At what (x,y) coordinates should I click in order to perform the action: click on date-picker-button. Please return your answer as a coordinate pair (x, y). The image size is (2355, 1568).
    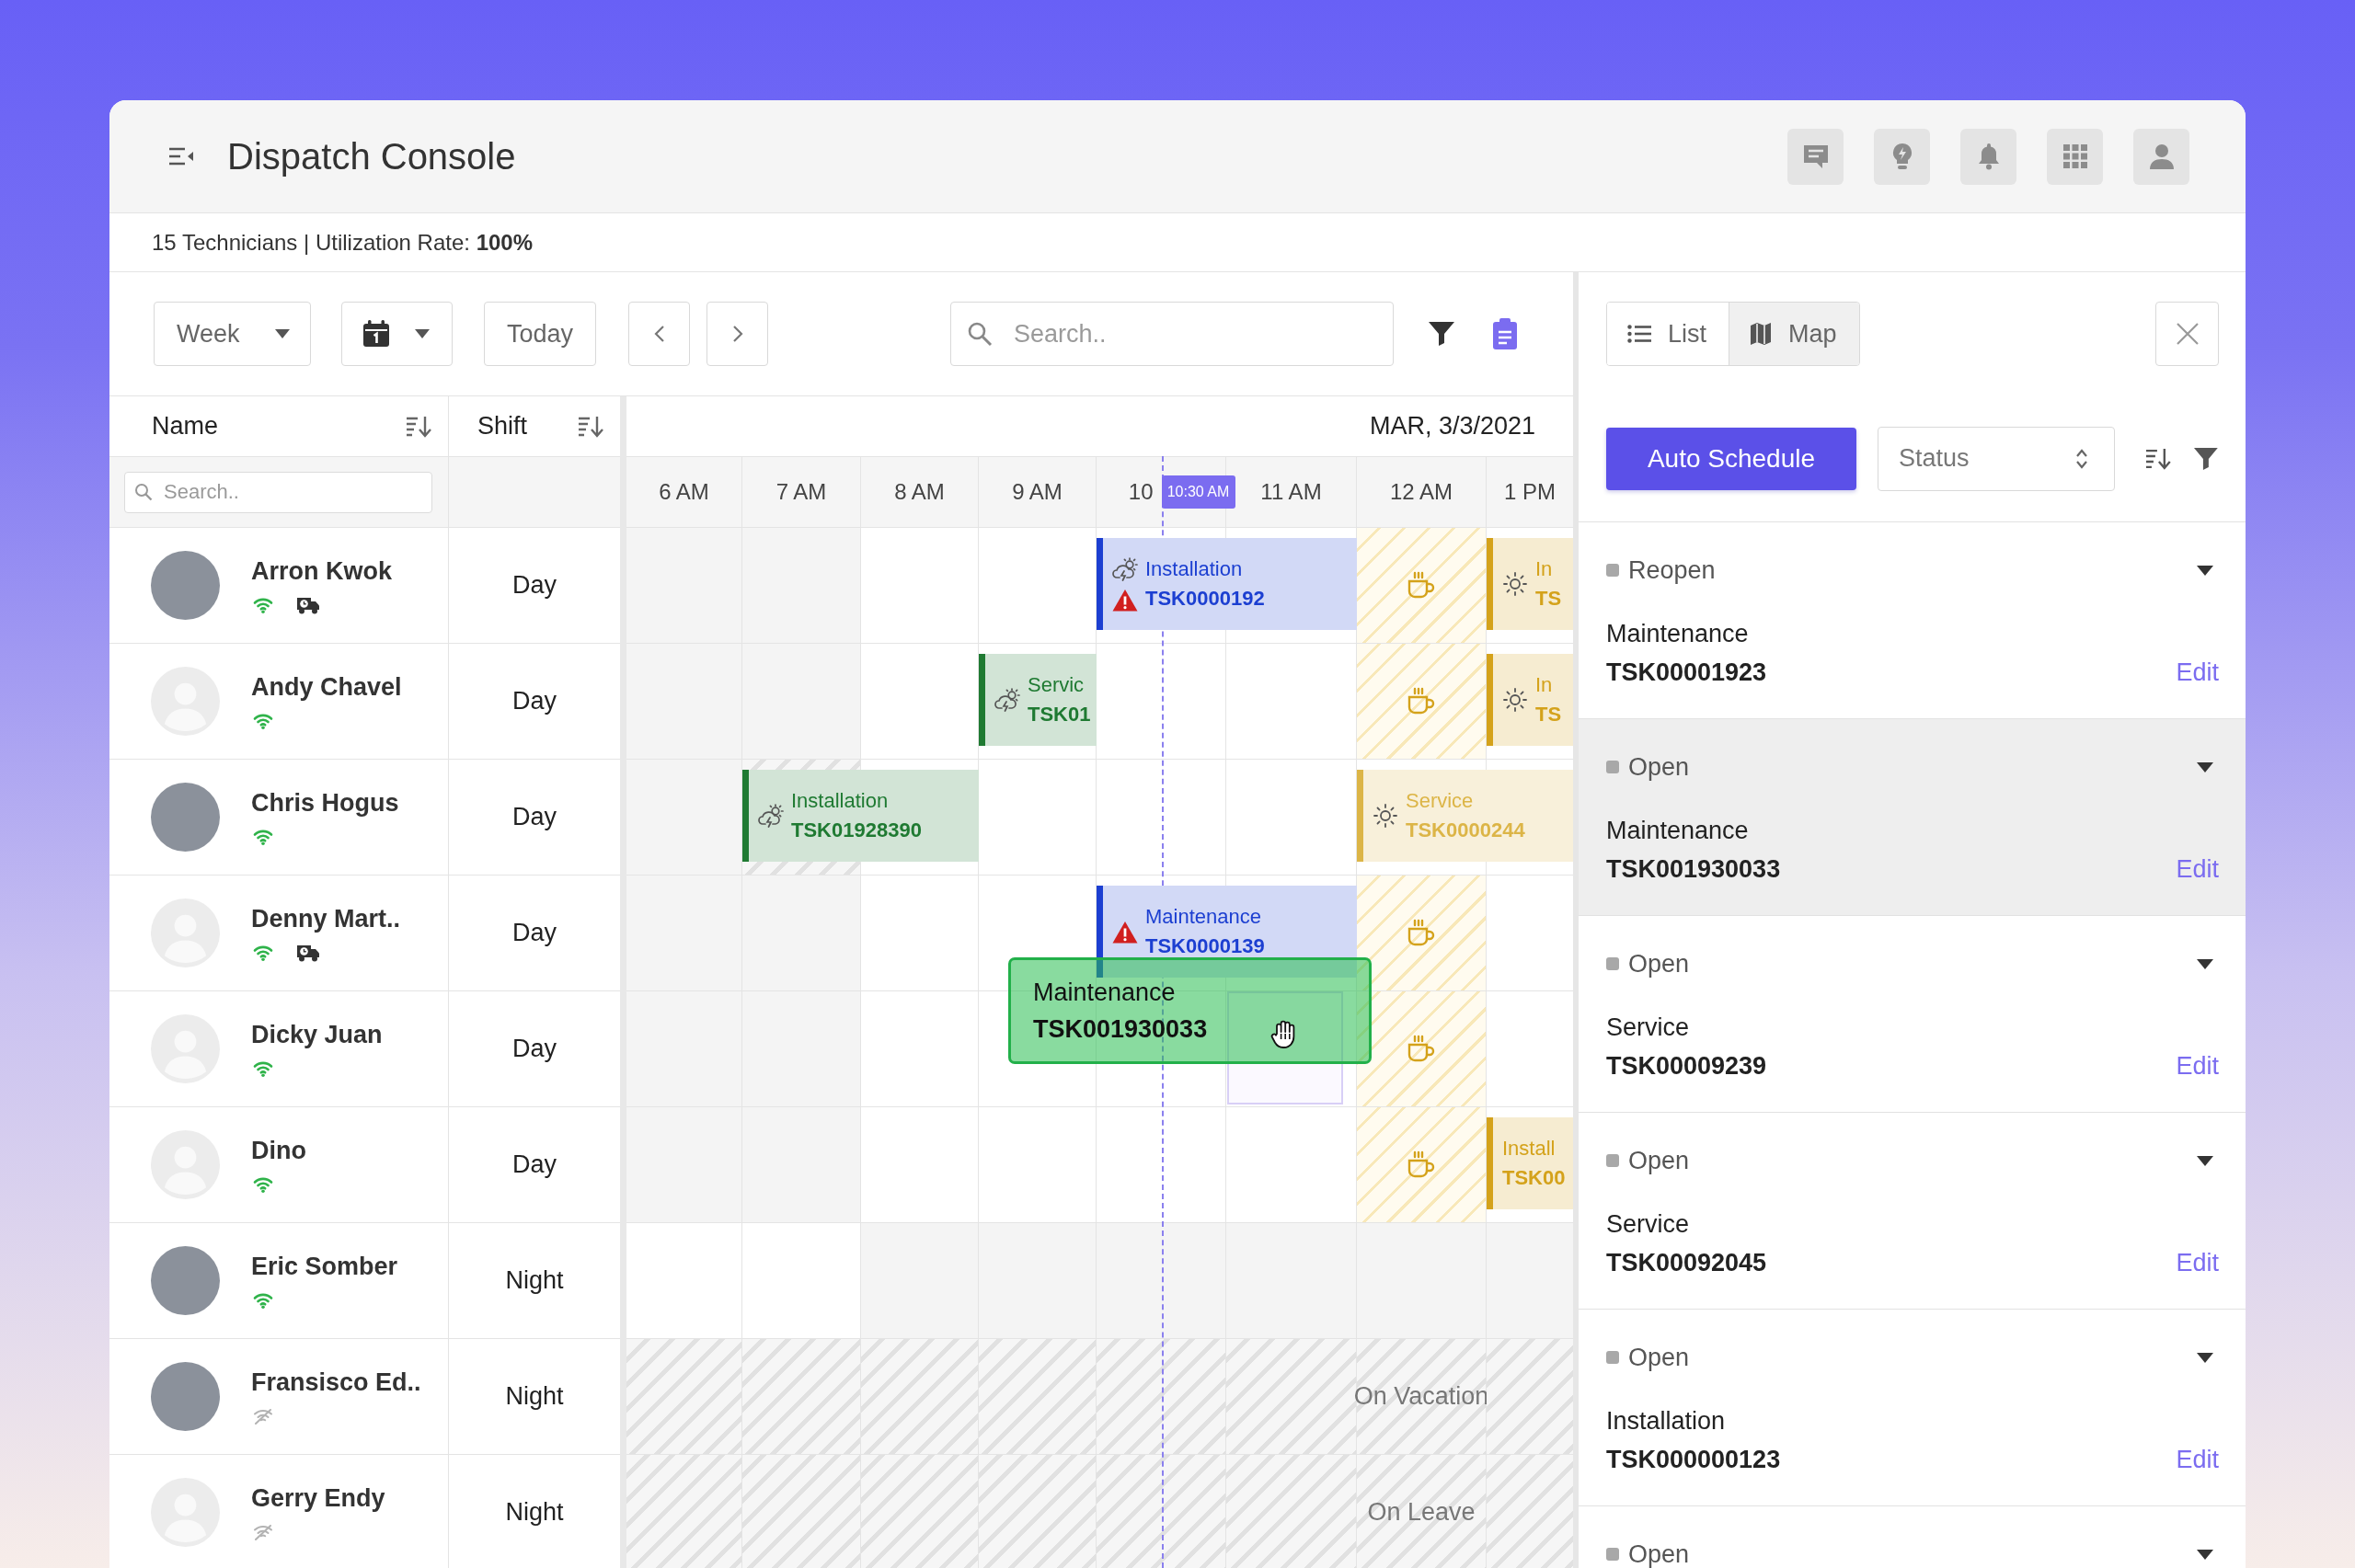
    Looking at the image, I should click on (397, 334).